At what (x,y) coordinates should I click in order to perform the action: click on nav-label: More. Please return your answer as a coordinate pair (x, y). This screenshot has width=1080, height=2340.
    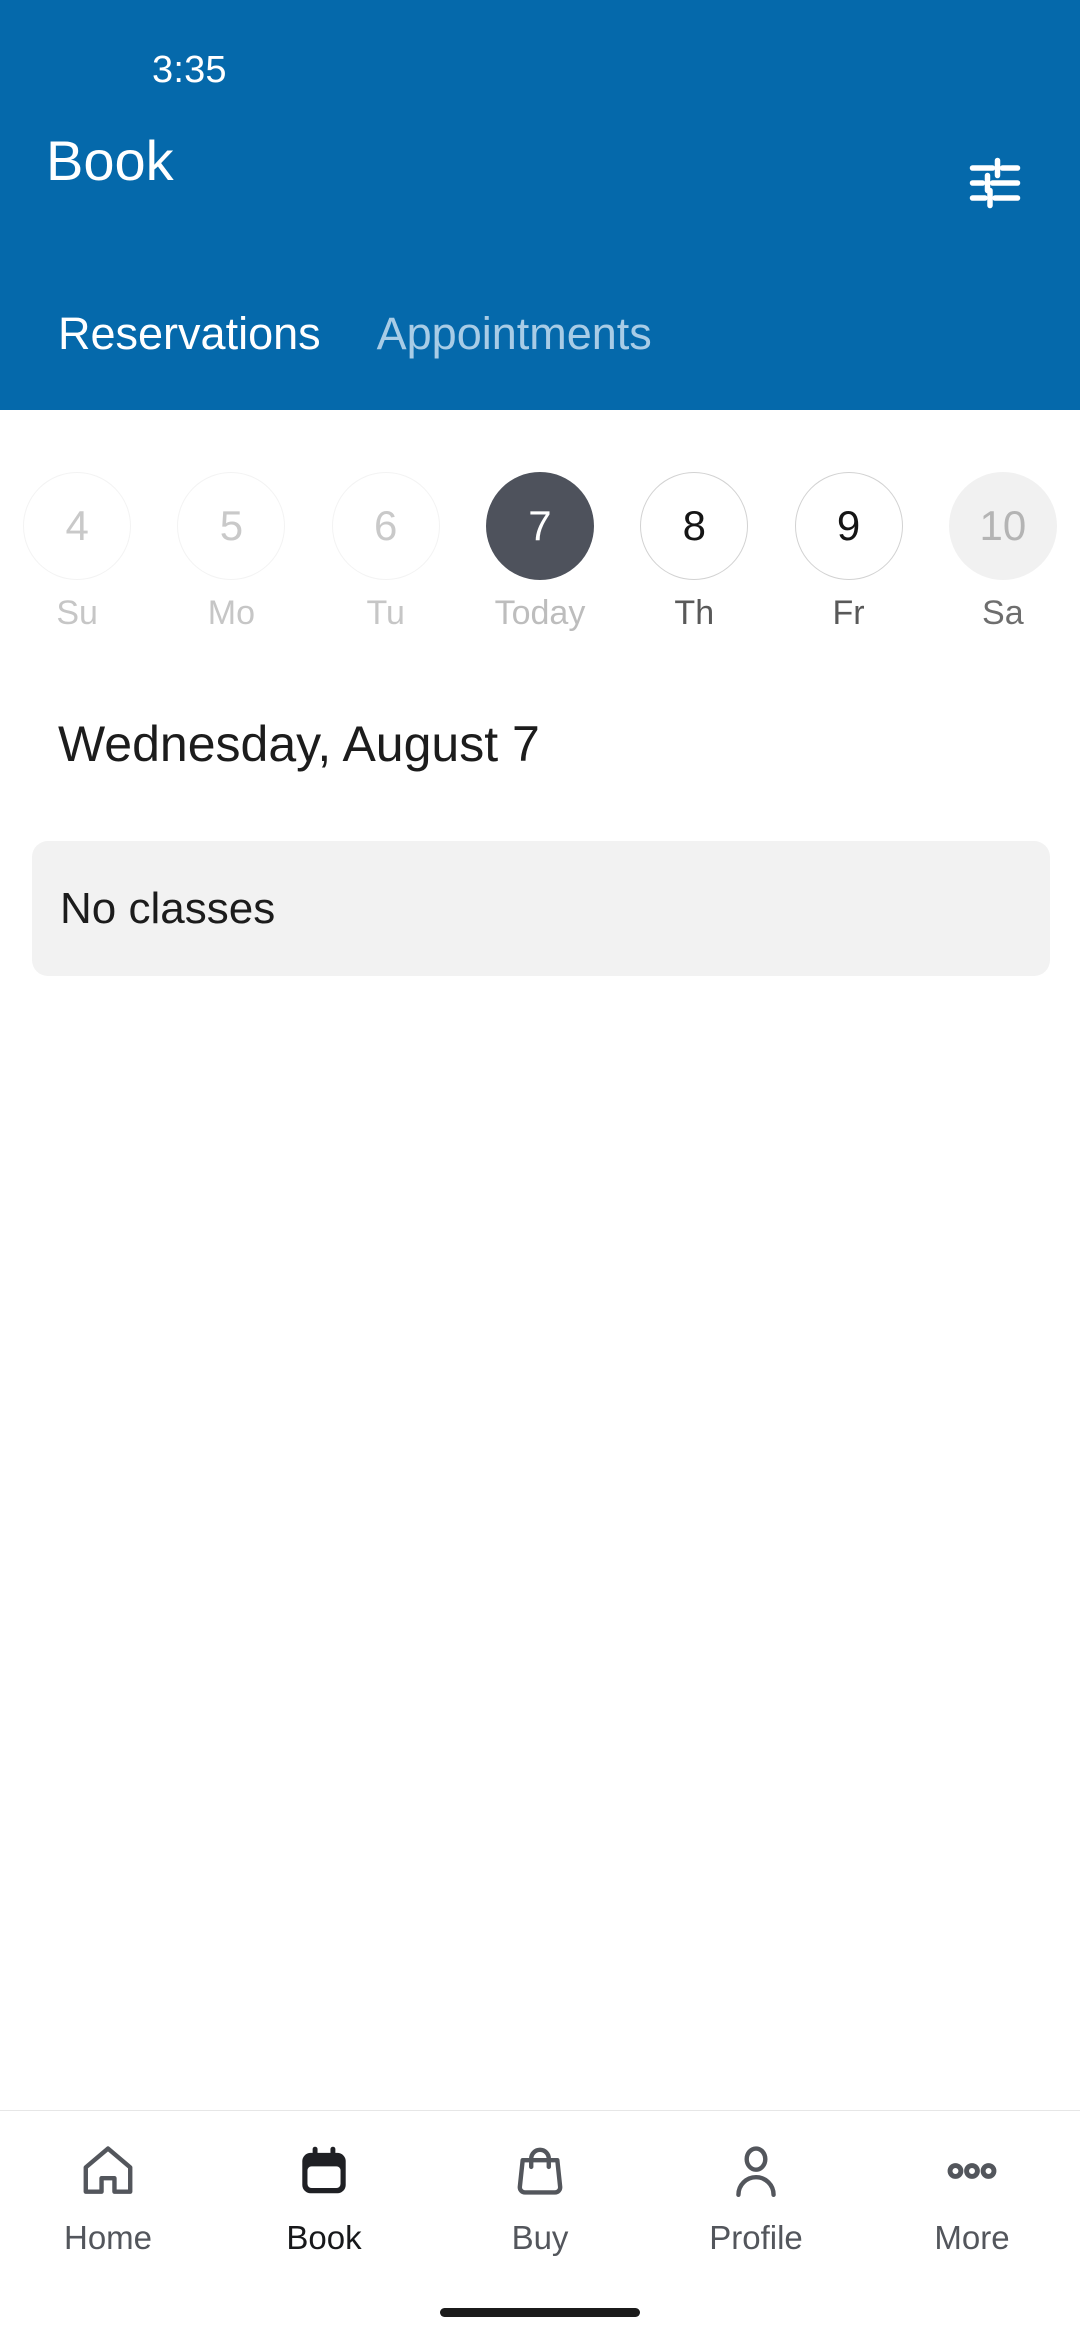
    Looking at the image, I should click on (972, 2237).